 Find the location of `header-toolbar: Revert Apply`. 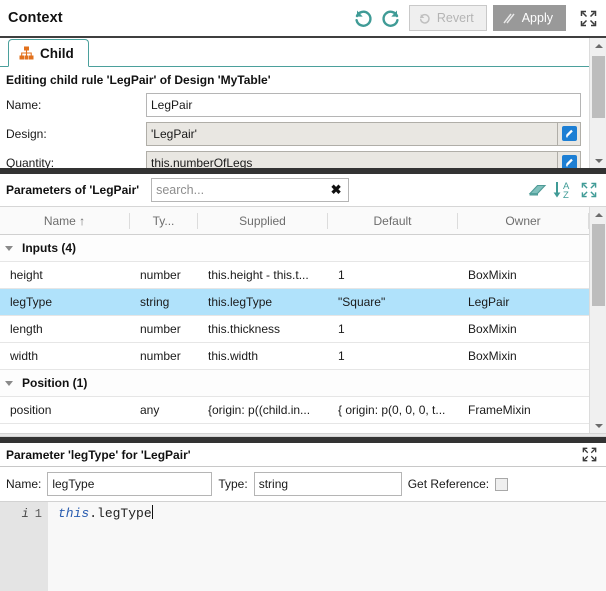

header-toolbar: Revert Apply is located at coordinates (477, 18).